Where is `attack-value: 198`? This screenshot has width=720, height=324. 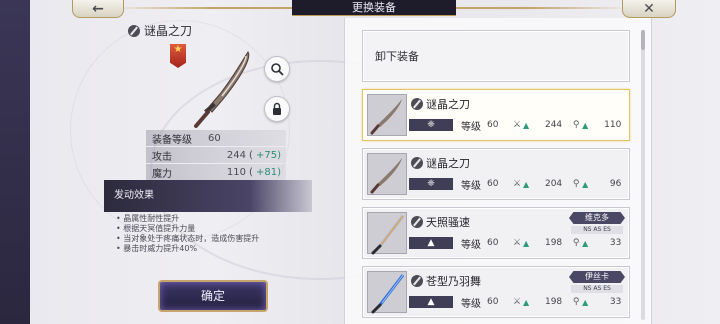 attack-value: 198 is located at coordinates (553, 243).